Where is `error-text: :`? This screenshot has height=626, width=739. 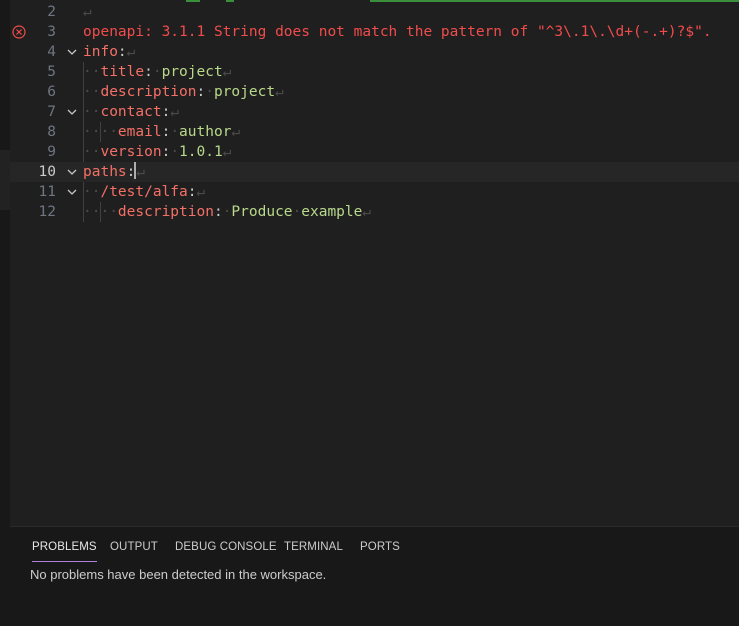 error-text: : is located at coordinates (148, 32).